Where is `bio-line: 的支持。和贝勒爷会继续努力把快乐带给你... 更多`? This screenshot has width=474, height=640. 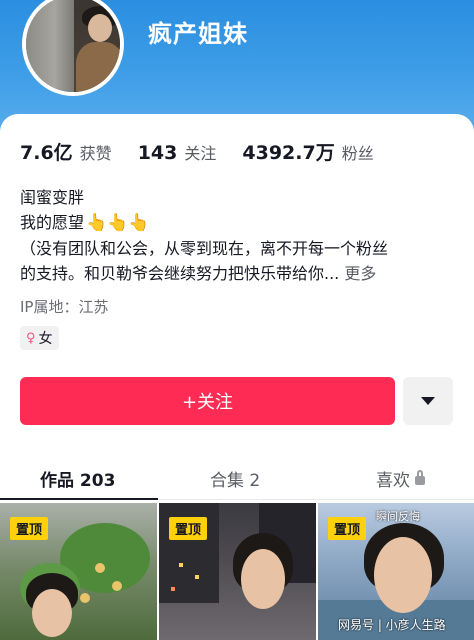
bio-line: 的支持。和贝勒爷会继续努力把快乐带给你... 更多 is located at coordinates (240, 273).